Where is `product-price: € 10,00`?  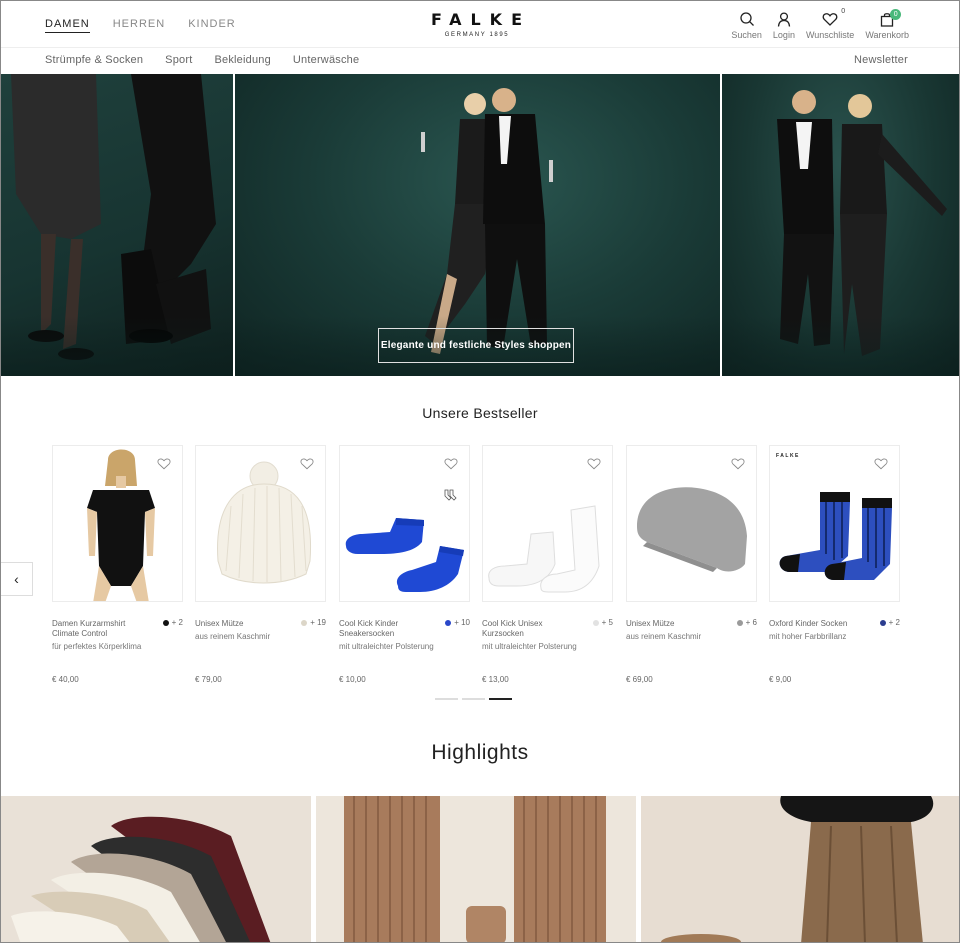
product-price: € 10,00 is located at coordinates (352, 679).